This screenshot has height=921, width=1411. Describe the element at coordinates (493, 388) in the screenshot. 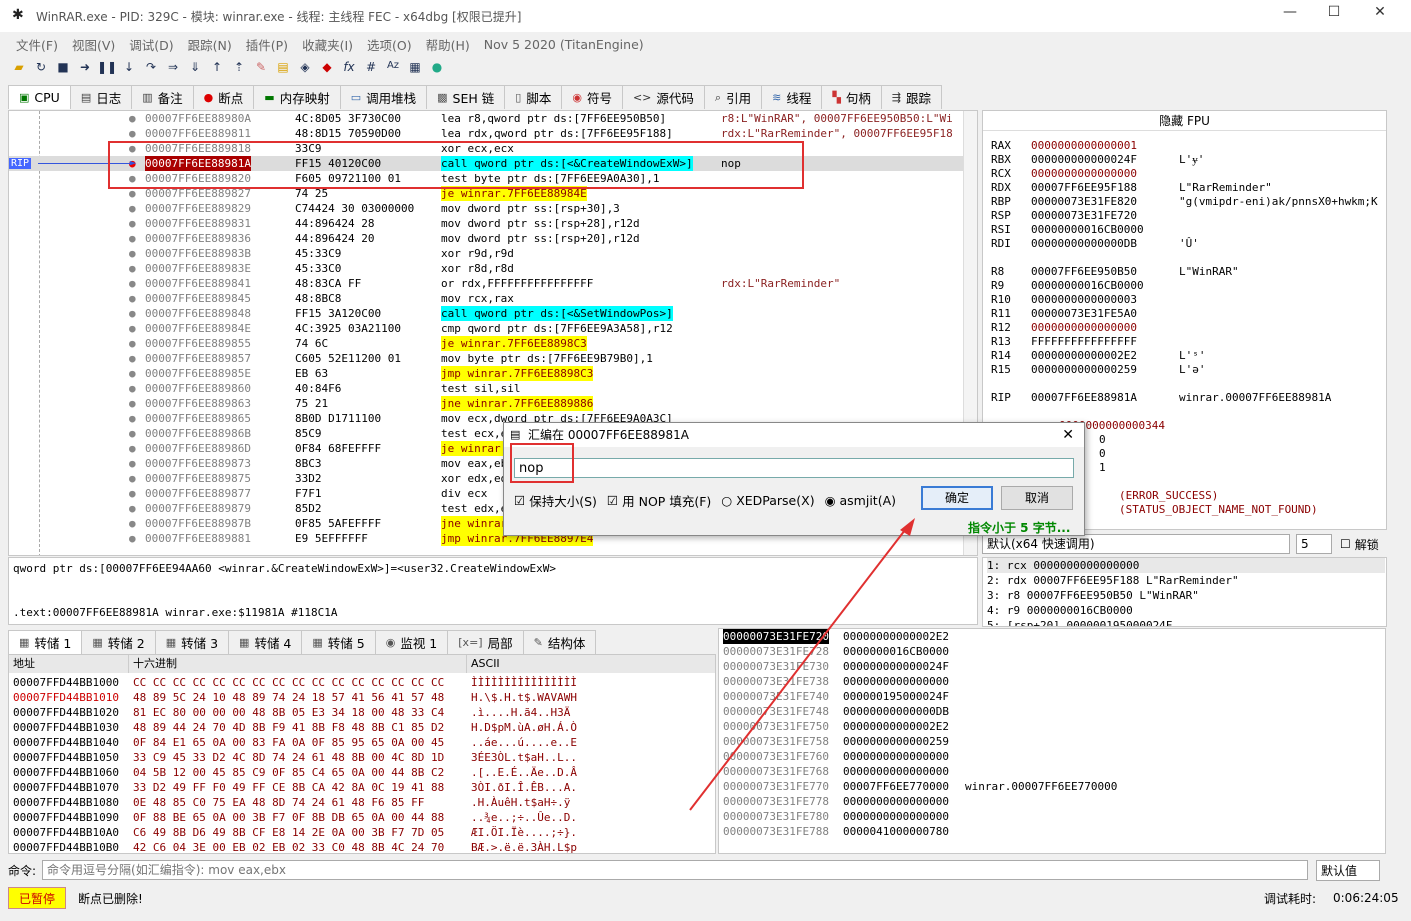

I see `disasm-row: ● 00007FF6EE889860 40:84F6 test sil,sil` at that location.